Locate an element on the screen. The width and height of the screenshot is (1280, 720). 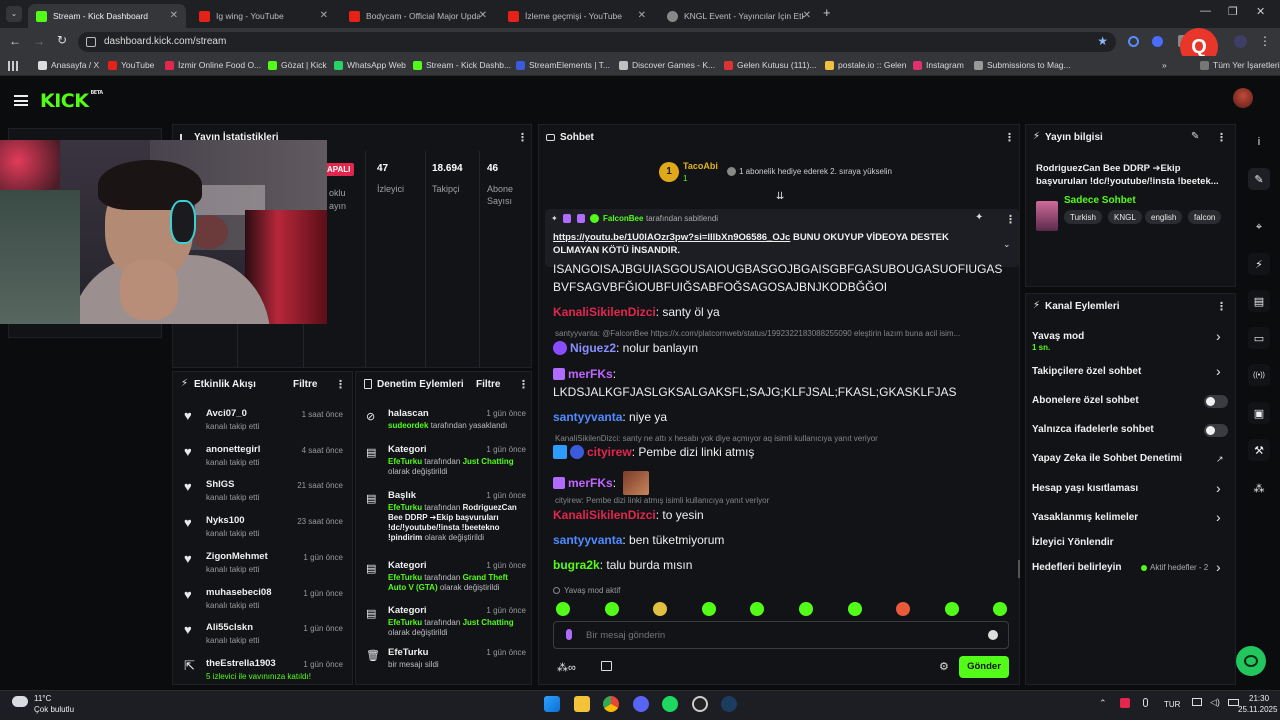
chat-settings-icon: ⚙ is located at coordinates (944, 666).